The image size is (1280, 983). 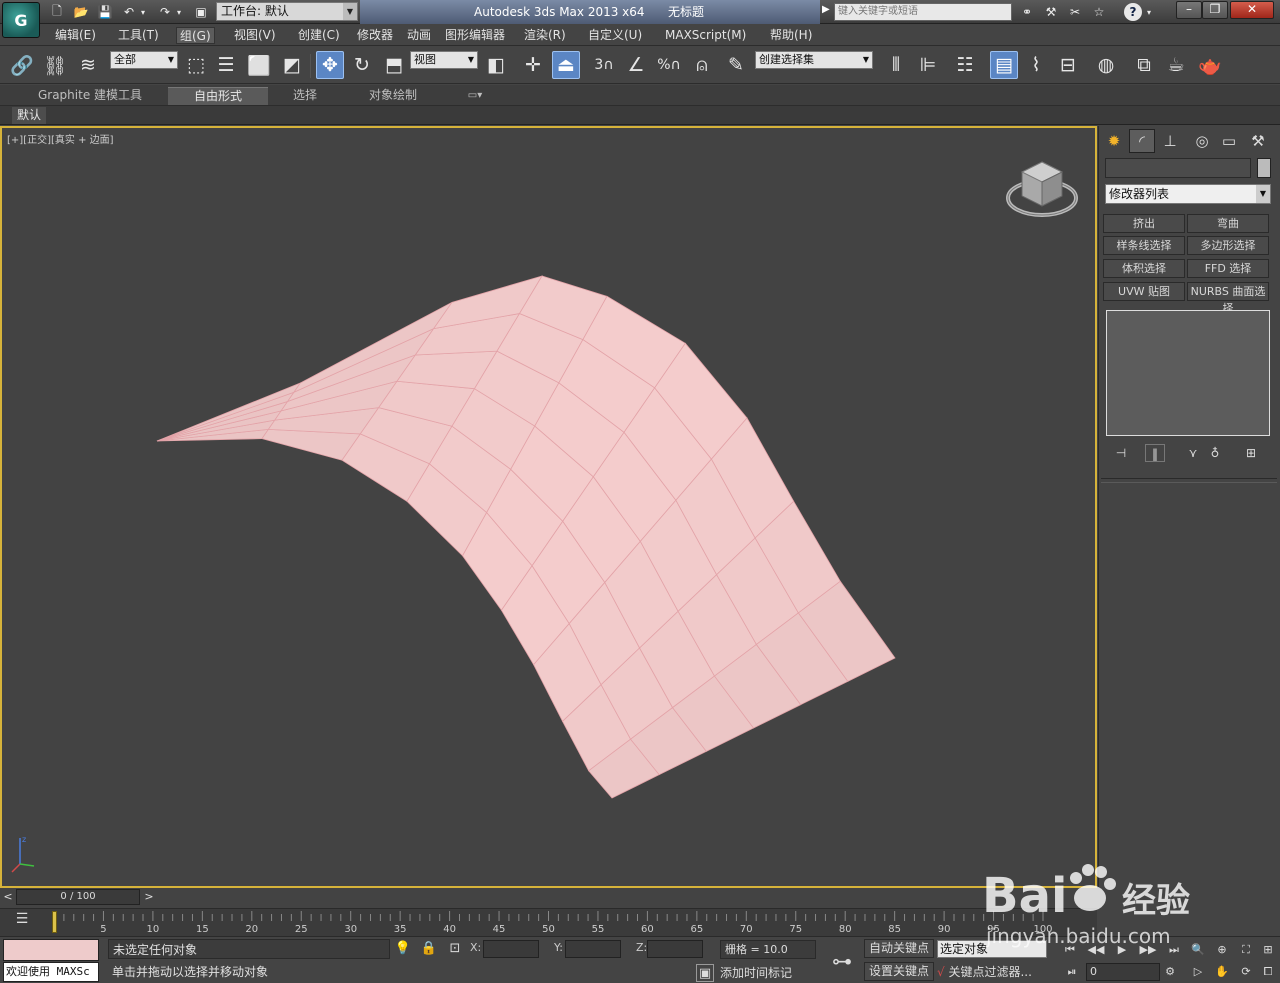 I want to click on render-production-icon: 🫖, so click(x=1210, y=65).